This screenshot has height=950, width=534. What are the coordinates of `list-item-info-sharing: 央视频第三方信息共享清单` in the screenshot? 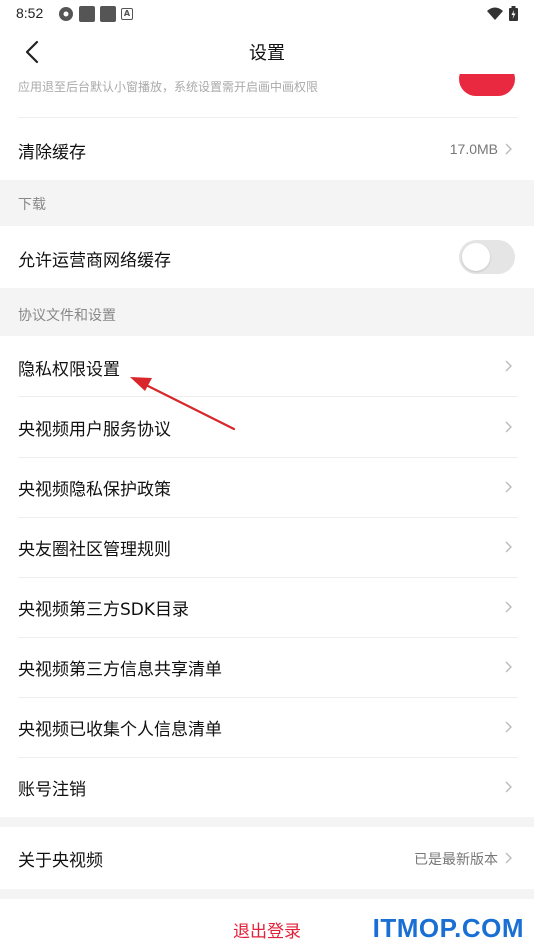 It's located at (267, 667).